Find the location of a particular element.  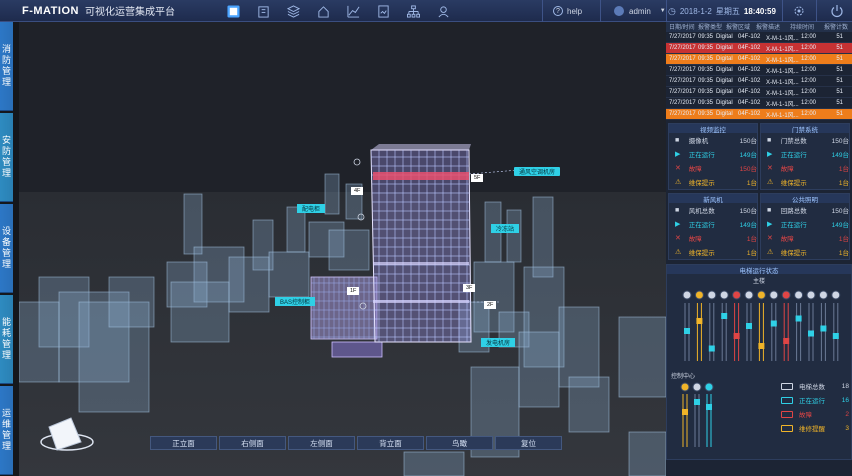

side-item-energy: 能耗管理 is located at coordinates (6, 339).